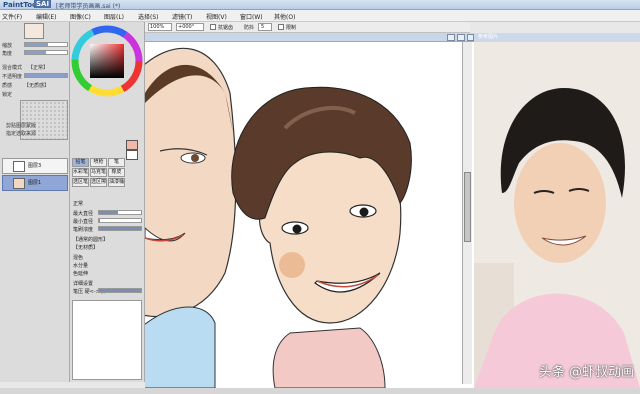  I want to click on tool-pencil: 铅笔, so click(80, 162).